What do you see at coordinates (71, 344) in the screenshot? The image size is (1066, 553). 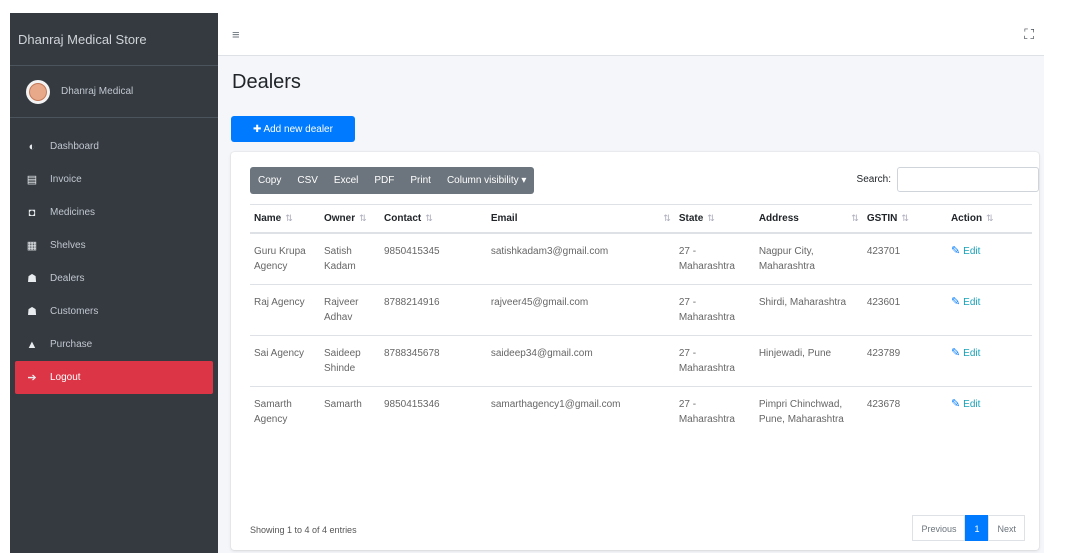 I see `sidebar-item-label: Purchase` at bounding box center [71, 344].